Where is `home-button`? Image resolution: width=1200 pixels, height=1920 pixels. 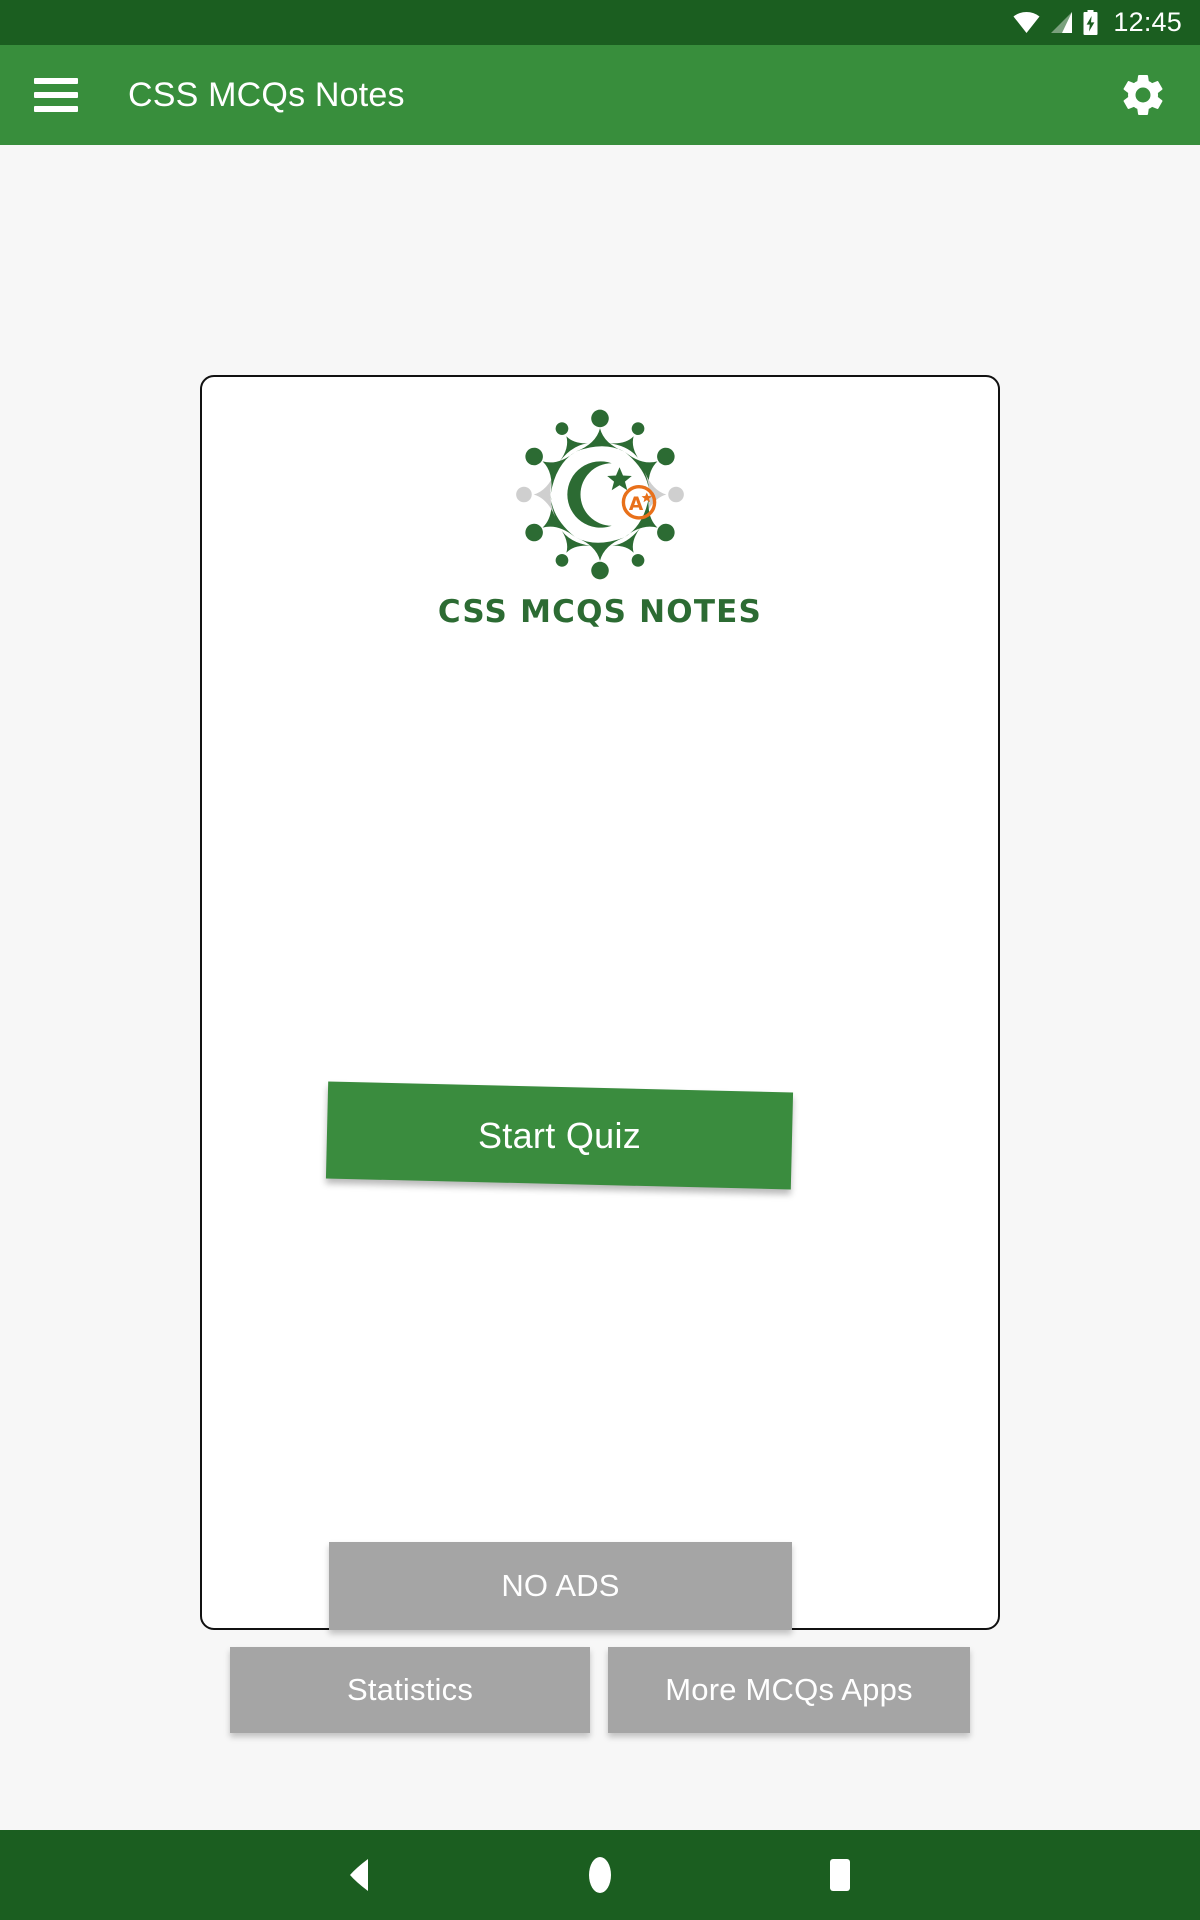 home-button is located at coordinates (600, 1875).